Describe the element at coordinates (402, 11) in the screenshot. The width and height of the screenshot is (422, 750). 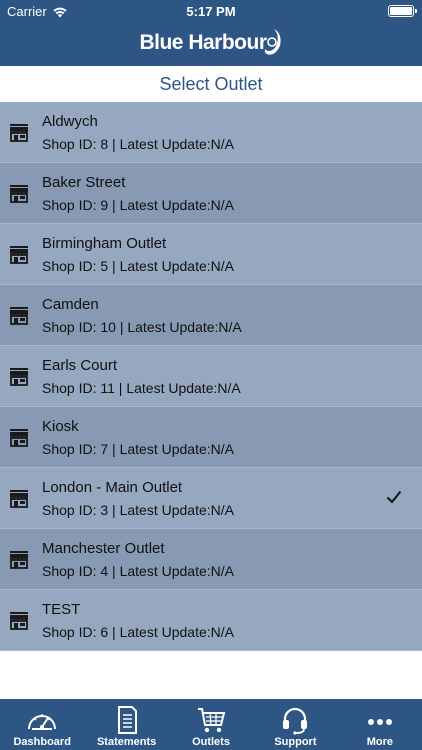
I see `battery-icon` at that location.